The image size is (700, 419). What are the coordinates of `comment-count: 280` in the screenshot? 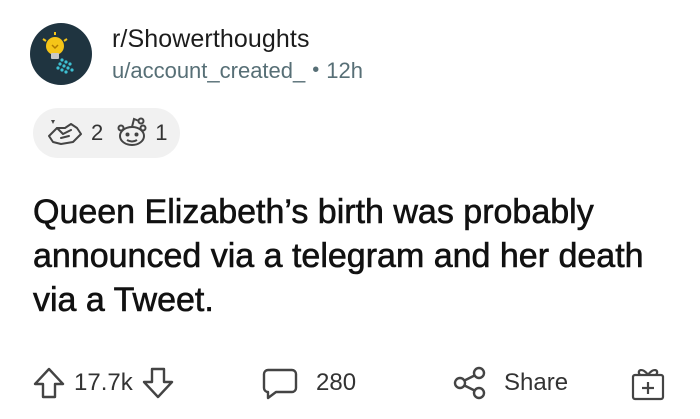 It's located at (336, 382).